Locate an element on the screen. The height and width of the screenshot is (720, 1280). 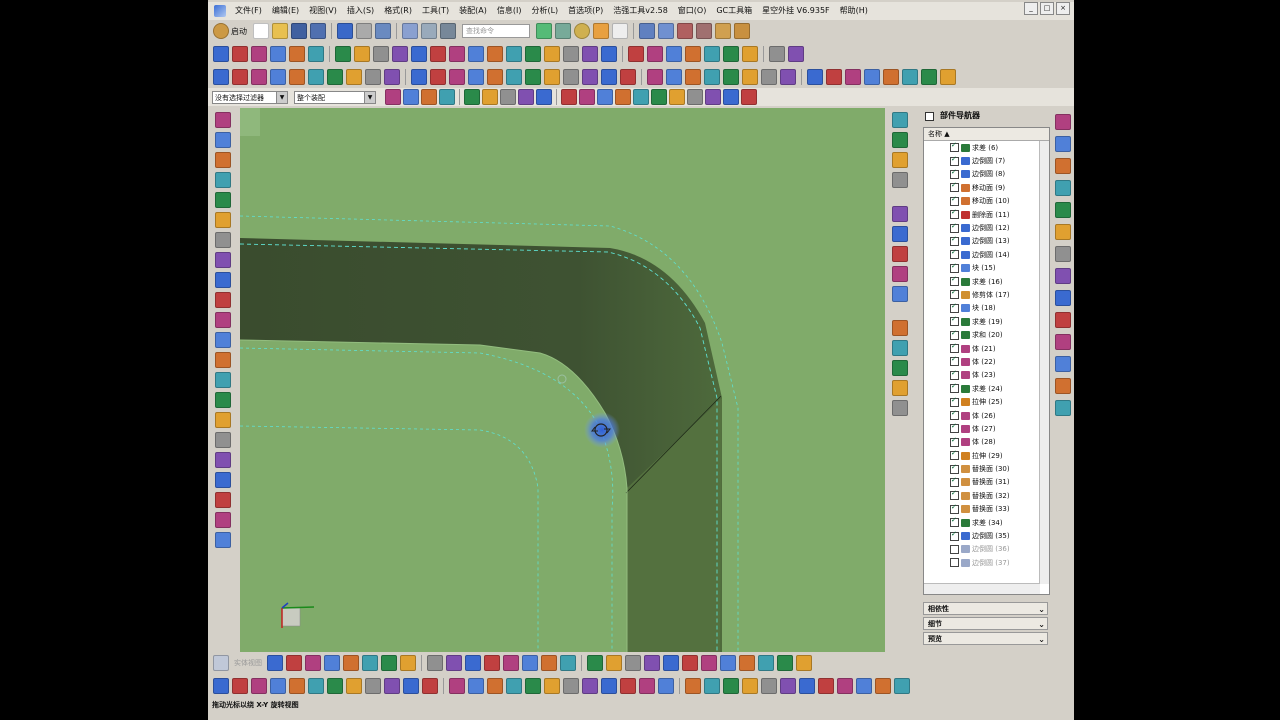
menu-item-11: 窗口(O) is located at coordinates (692, 11).